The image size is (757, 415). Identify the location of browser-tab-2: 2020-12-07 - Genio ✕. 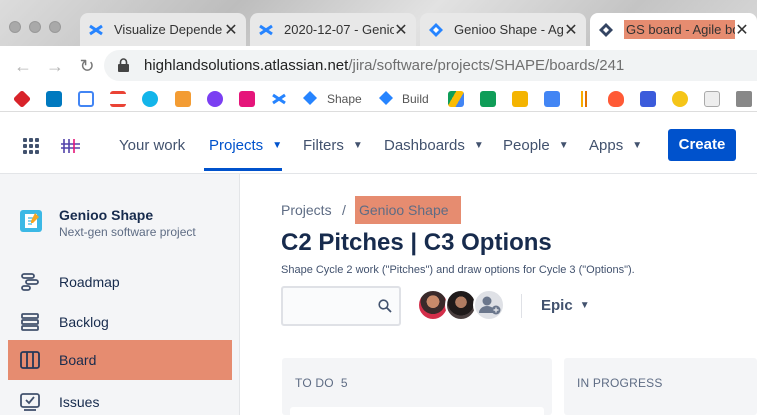
(333, 29).